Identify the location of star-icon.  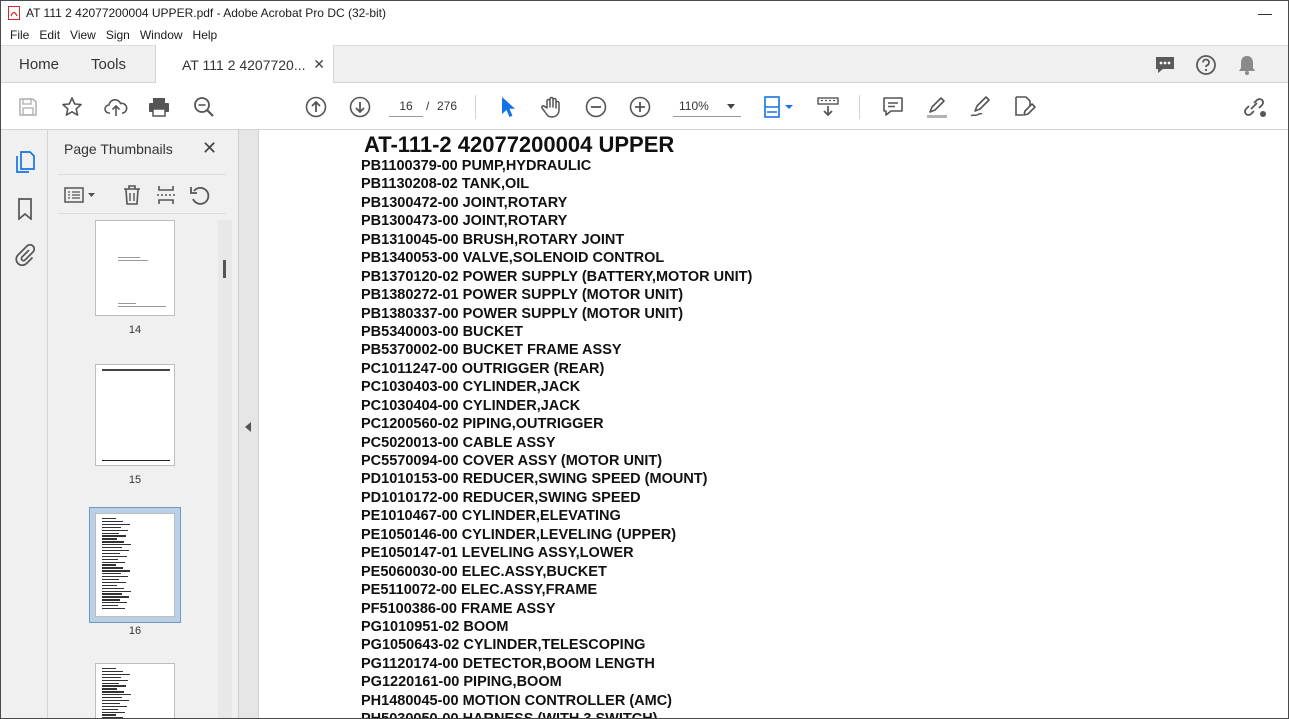
(72, 107).